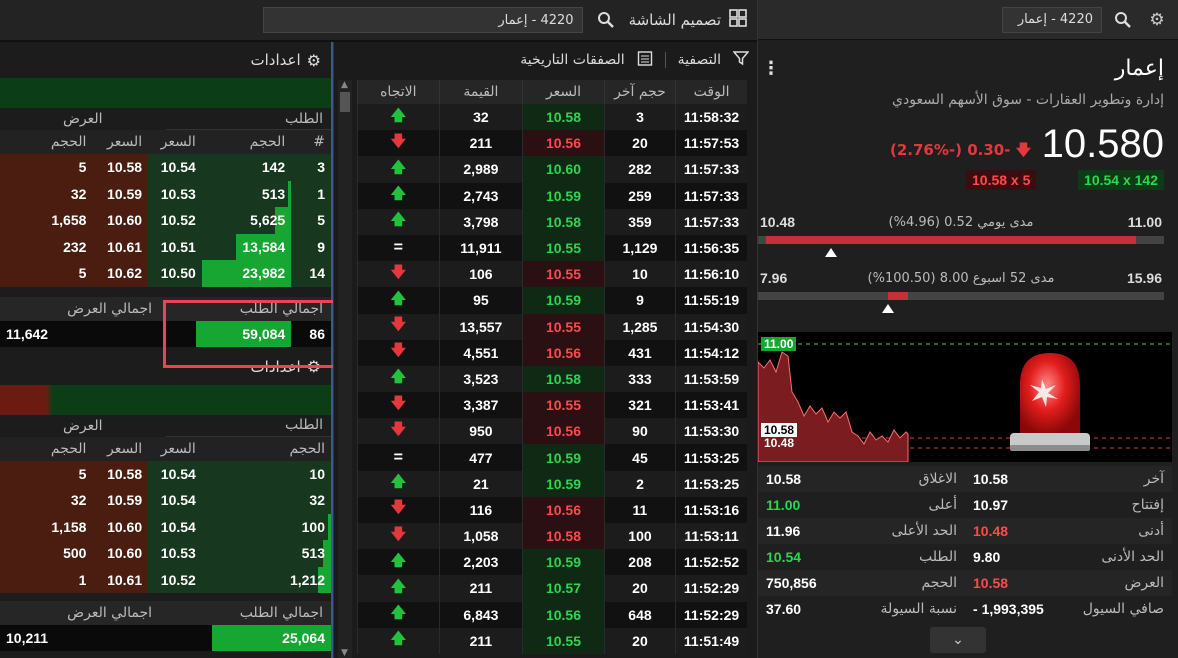  Describe the element at coordinates (552, 221) in the screenshot. I see `trade-row: 11:57:33 359 10.58 3,798 🡅` at that location.